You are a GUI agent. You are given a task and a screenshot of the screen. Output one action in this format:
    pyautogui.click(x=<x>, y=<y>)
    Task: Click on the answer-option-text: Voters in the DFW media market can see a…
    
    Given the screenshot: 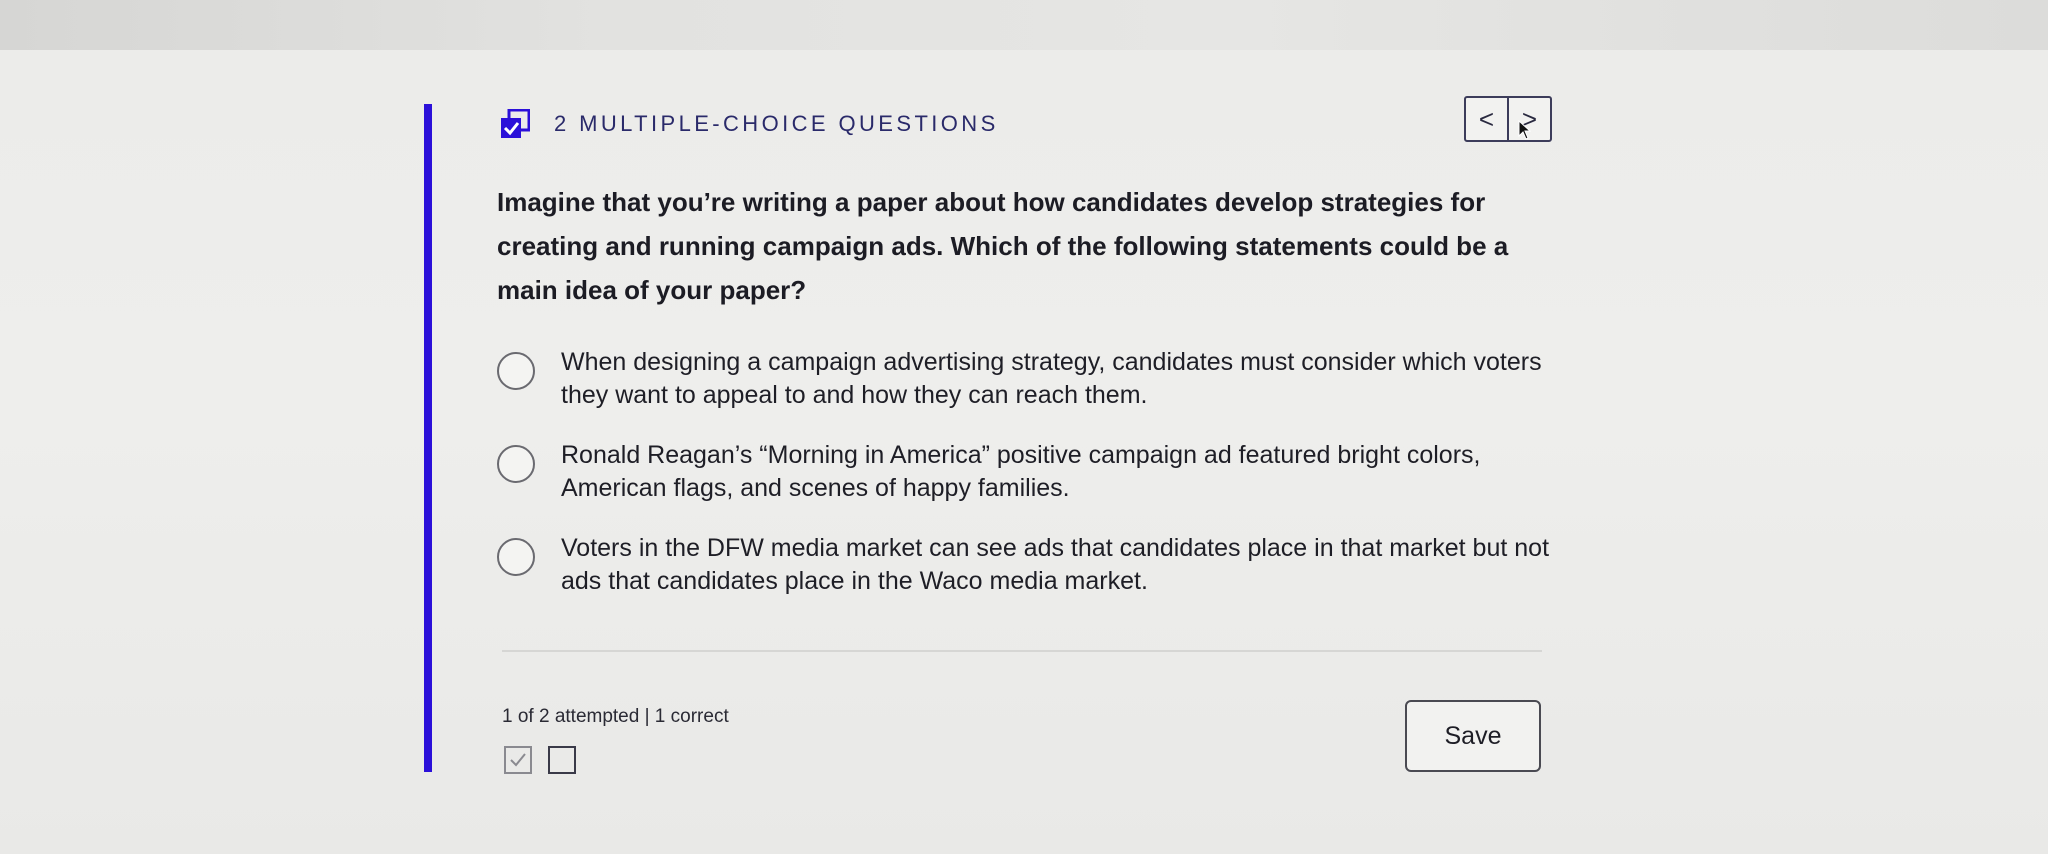 What is the action you would take?
    pyautogui.click(x=1055, y=564)
    